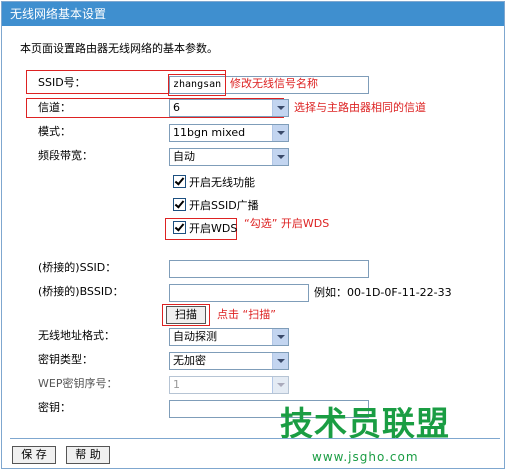 The height and width of the screenshot is (472, 508). What do you see at coordinates (77, 267) in the screenshot?
I see `bridge-ssid-label: (桥接的)SSID：` at bounding box center [77, 267].